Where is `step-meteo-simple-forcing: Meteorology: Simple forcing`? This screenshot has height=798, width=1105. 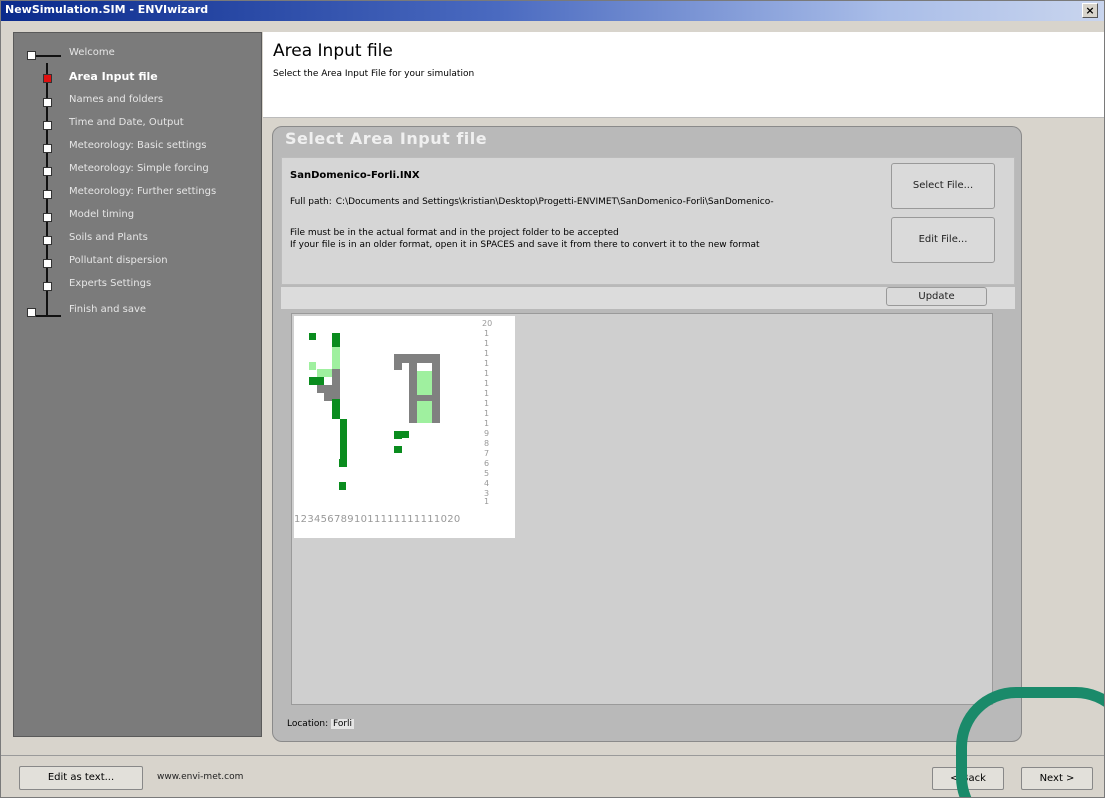 step-meteo-simple-forcing: Meteorology: Simple forcing is located at coordinates (138, 171).